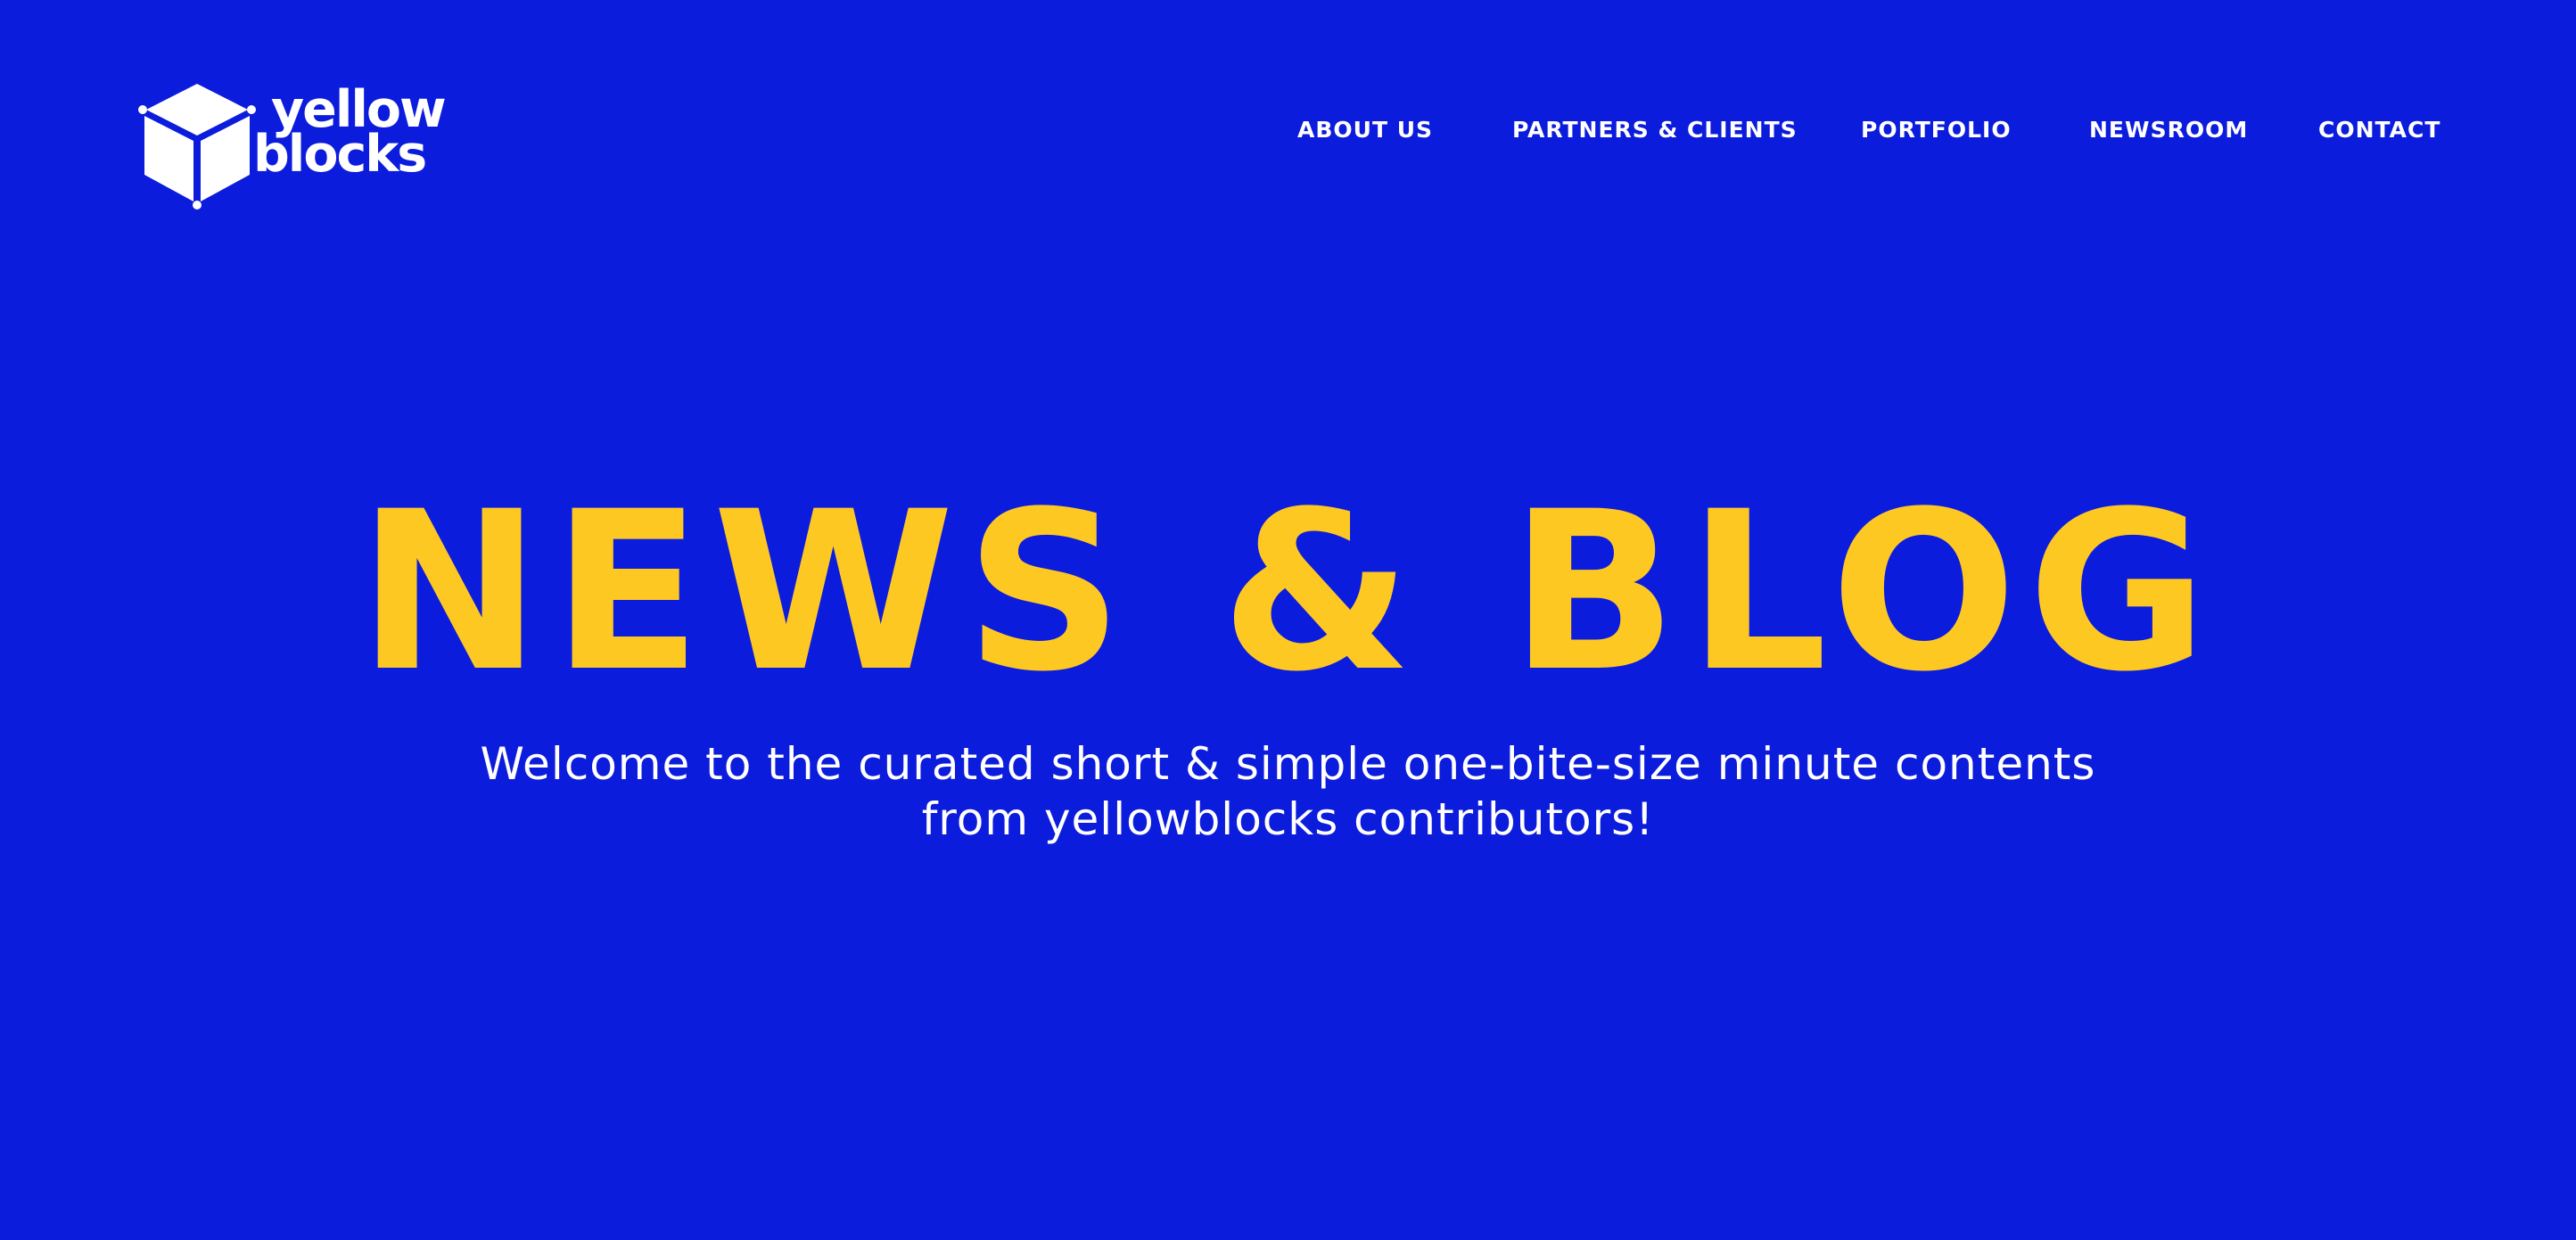 The image size is (2576, 1240). What do you see at coordinates (2168, 130) in the screenshot?
I see `nav-item-newsroom: NEWSROOM` at bounding box center [2168, 130].